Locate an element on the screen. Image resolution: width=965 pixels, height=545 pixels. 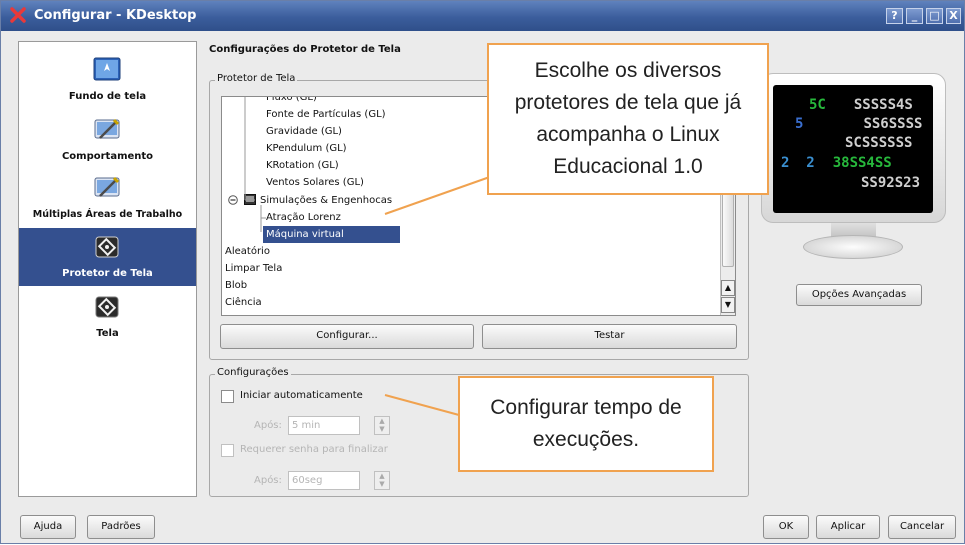
require-password-checkbox is located at coordinates (227, 450).